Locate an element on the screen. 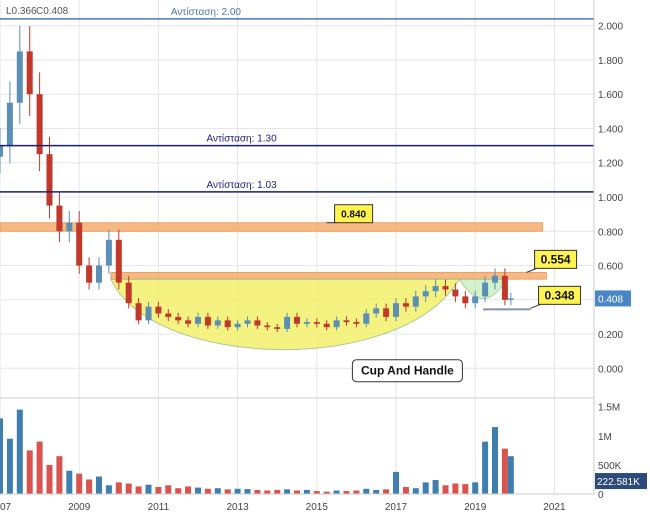 The image size is (650, 518). price-tick-label: 0.200 is located at coordinates (610, 335).